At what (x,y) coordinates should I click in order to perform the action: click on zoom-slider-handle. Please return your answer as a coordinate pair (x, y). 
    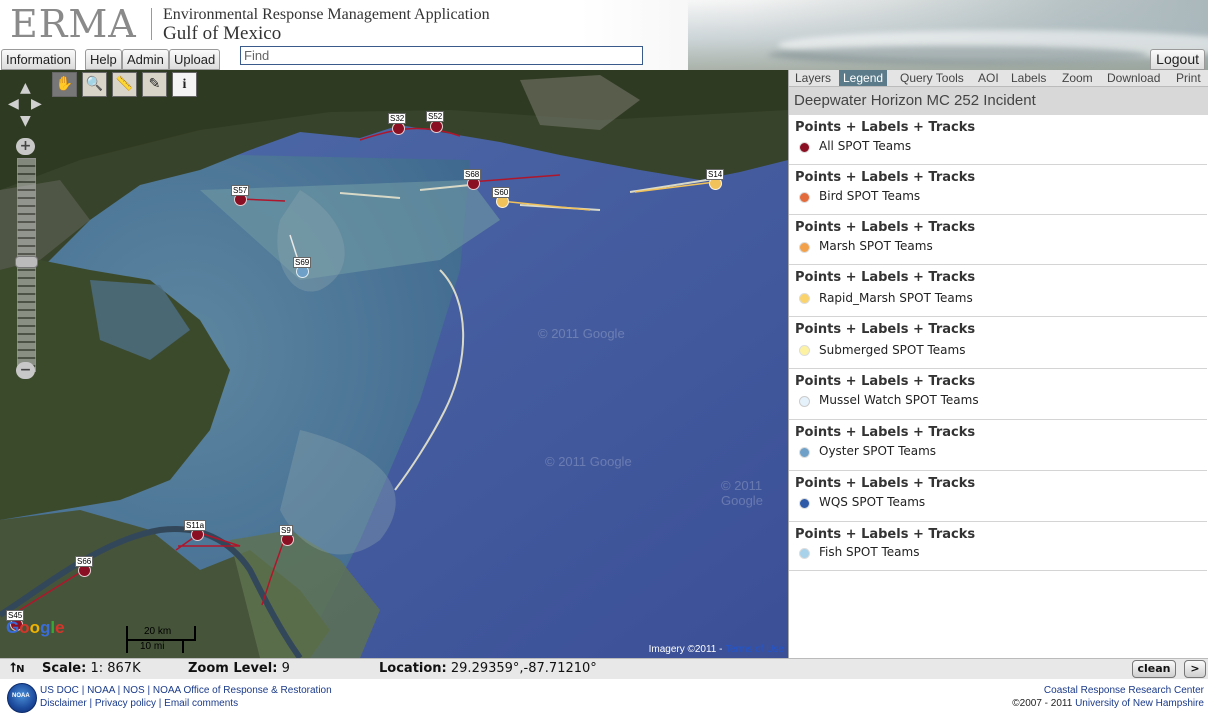
    Looking at the image, I should click on (26, 262).